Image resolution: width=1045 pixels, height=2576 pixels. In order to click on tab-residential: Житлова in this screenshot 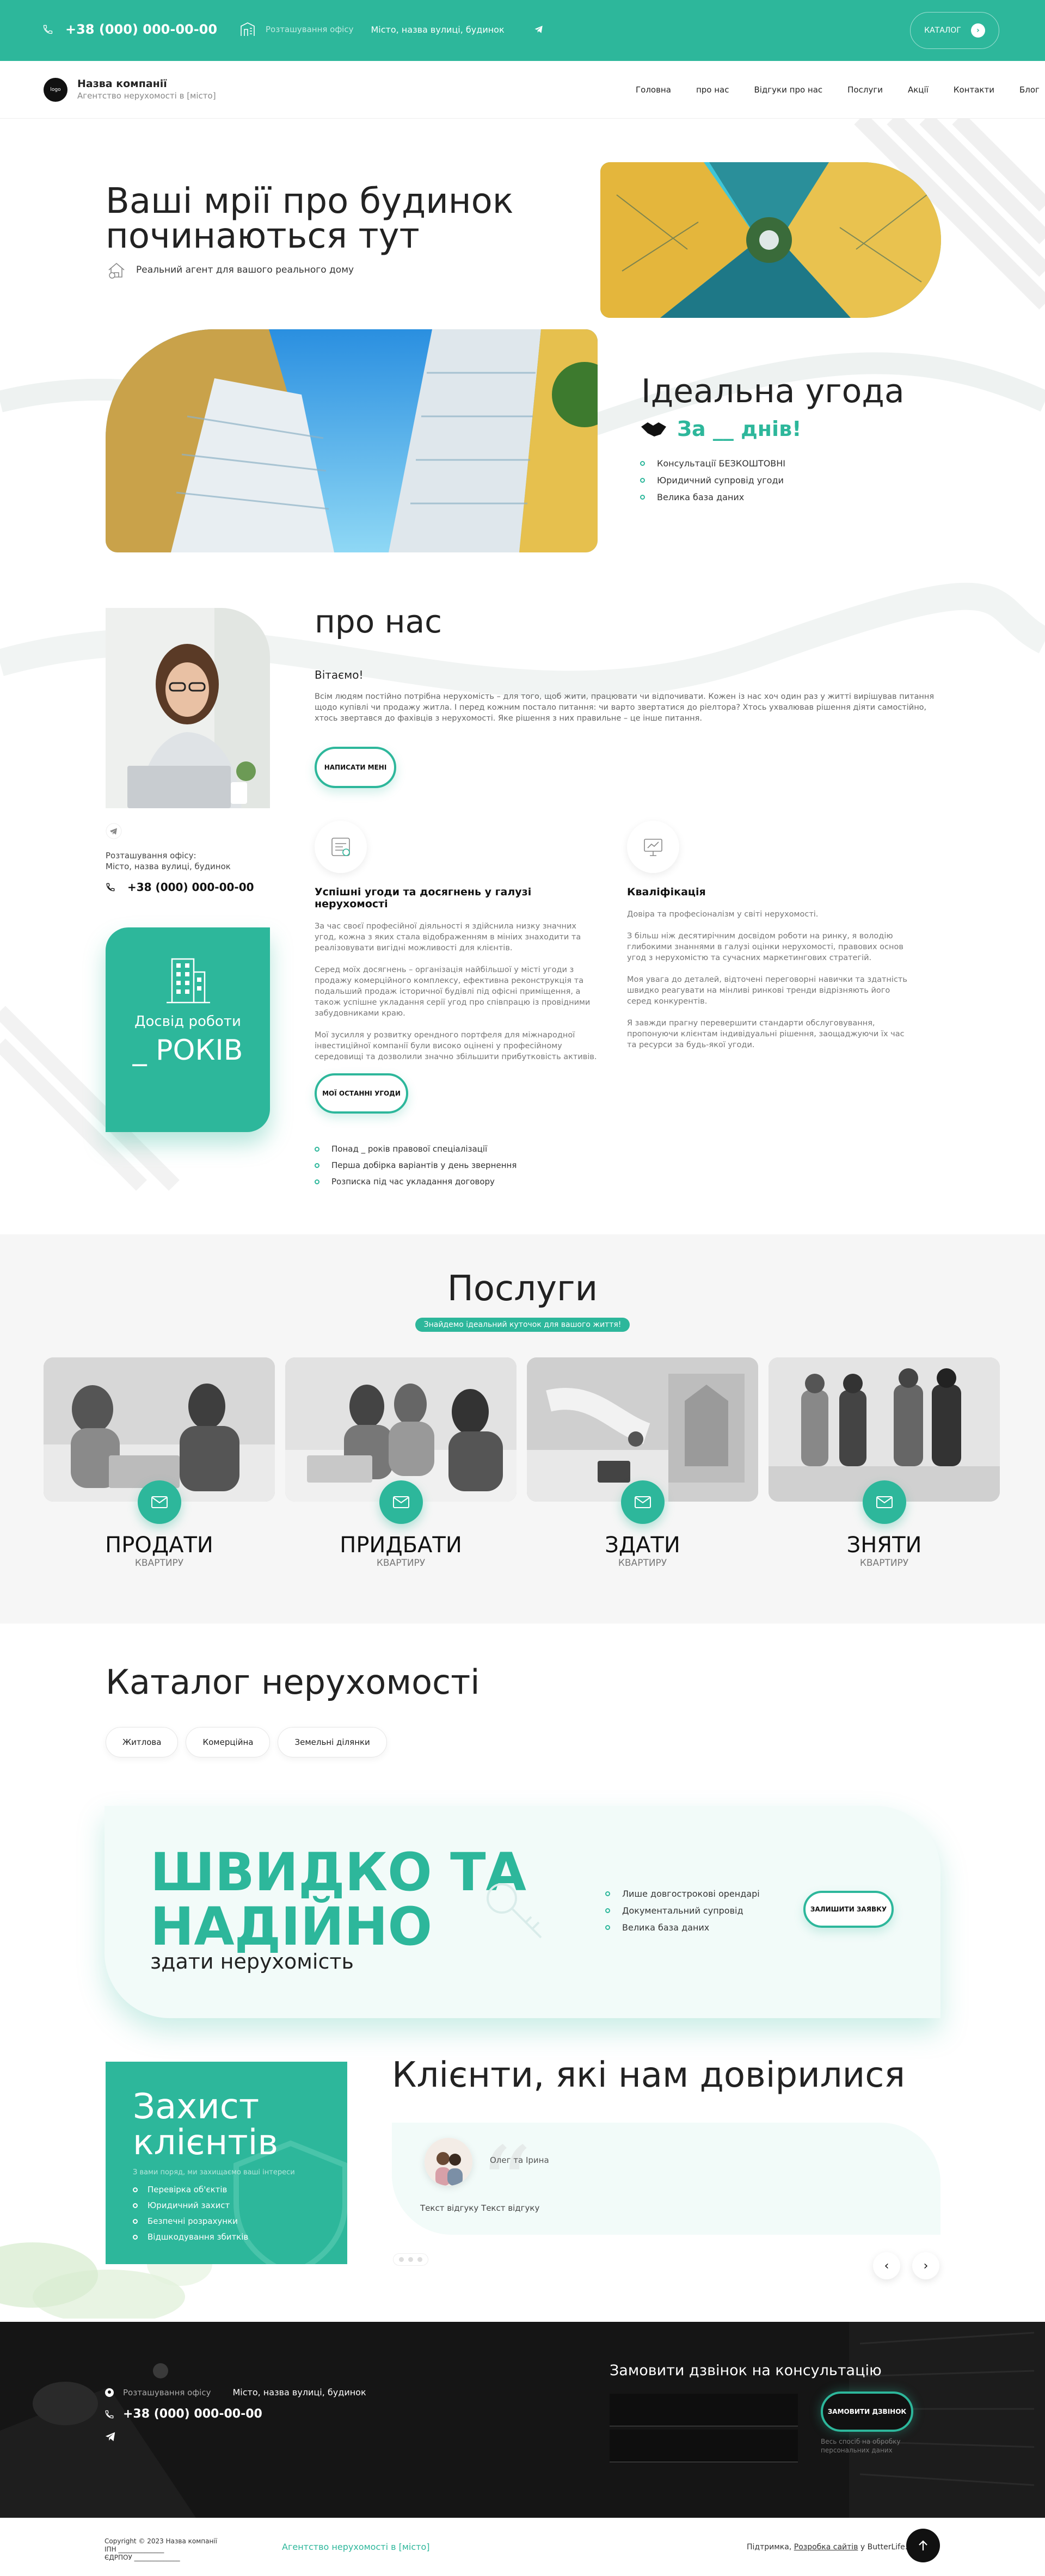, I will do `click(142, 1742)`.